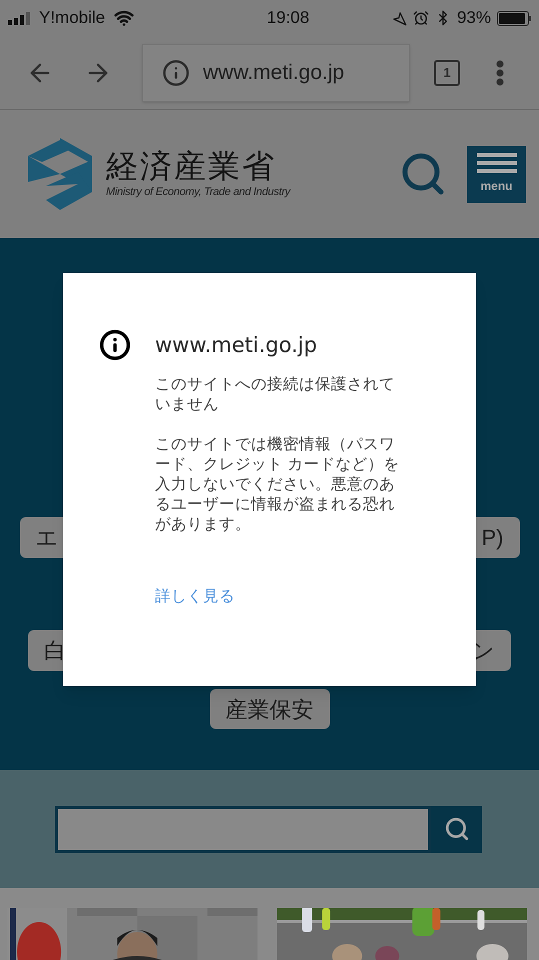 The height and width of the screenshot is (960, 539). I want to click on dialog-title: www.meti.go.jp, so click(236, 345).